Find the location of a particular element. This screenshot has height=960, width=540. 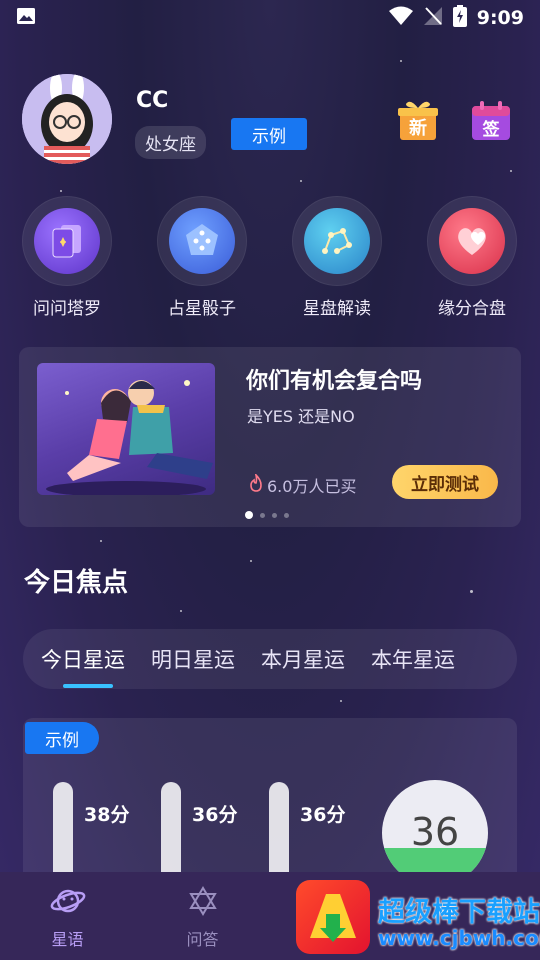

nav-label: 问答 is located at coordinates (202, 939).